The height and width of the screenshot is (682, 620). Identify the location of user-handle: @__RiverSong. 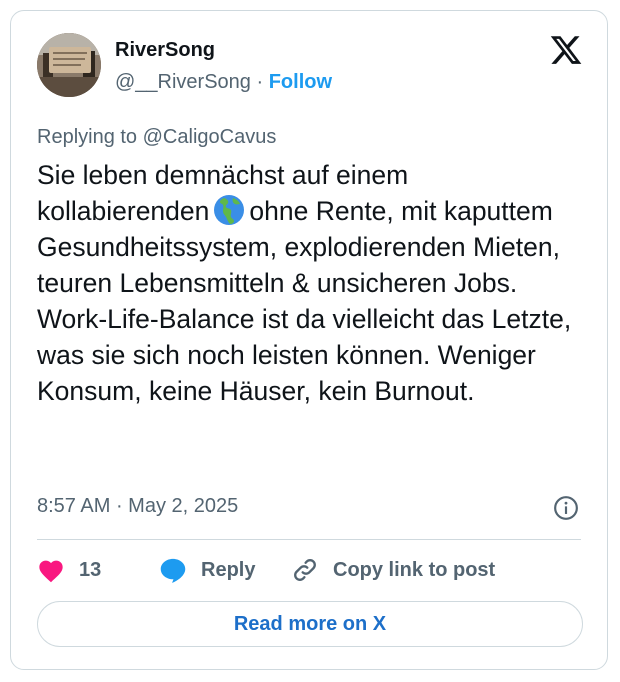
(183, 82).